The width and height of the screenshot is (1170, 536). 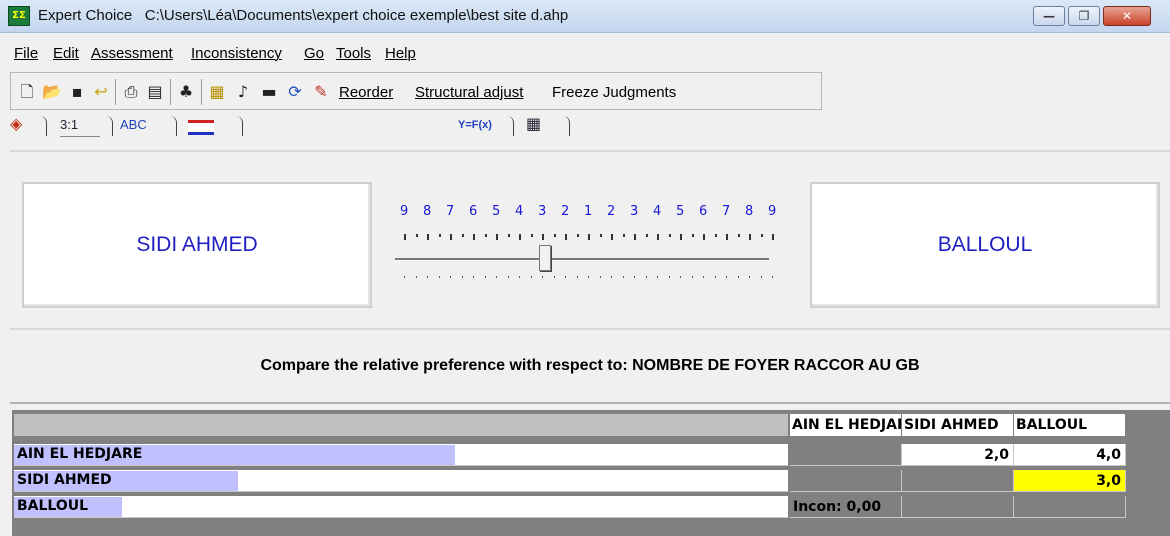 What do you see at coordinates (80, 125) in the screenshot?
I see `tab-numerical: 3:1` at bounding box center [80, 125].